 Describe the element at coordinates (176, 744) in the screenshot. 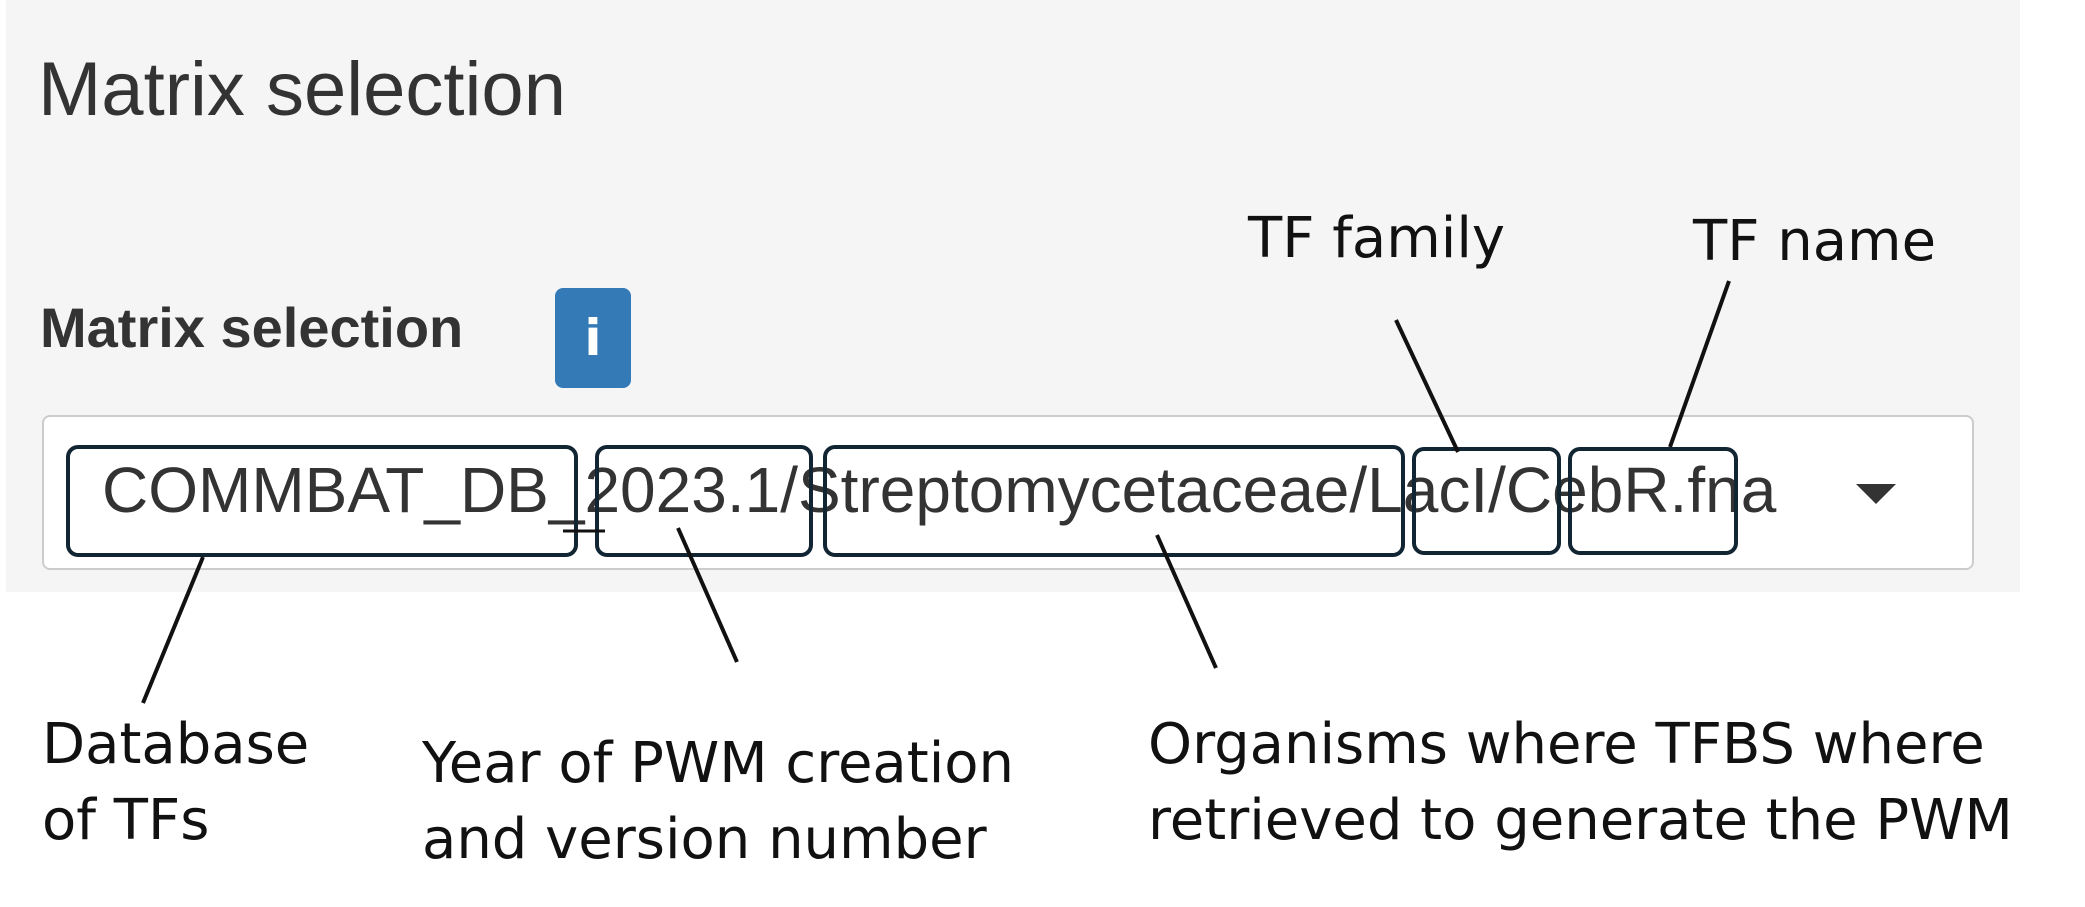

I see `annotation-database-line-1: Database` at that location.